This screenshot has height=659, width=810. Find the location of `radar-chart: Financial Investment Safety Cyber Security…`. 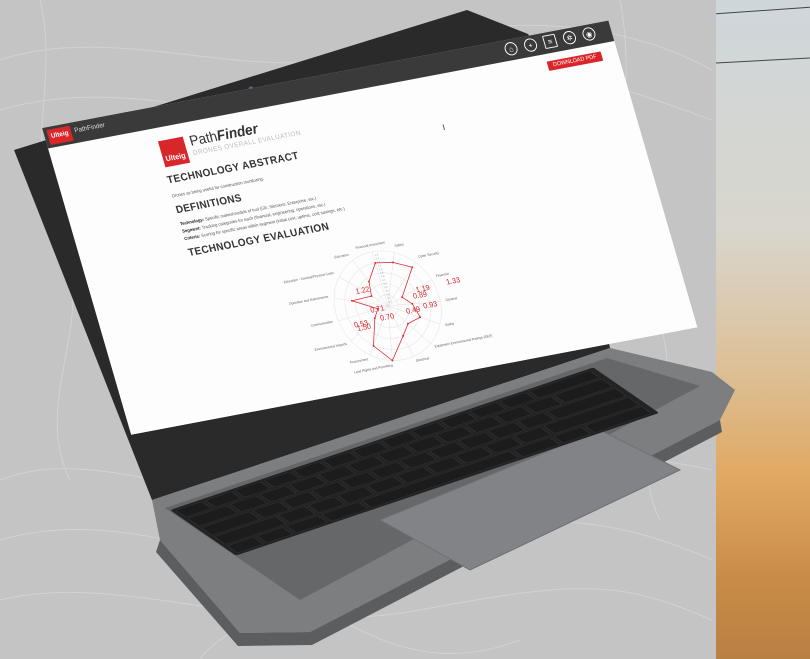

radar-chart: Financial Investment Safety Cyber Security… is located at coordinates (388, 307).